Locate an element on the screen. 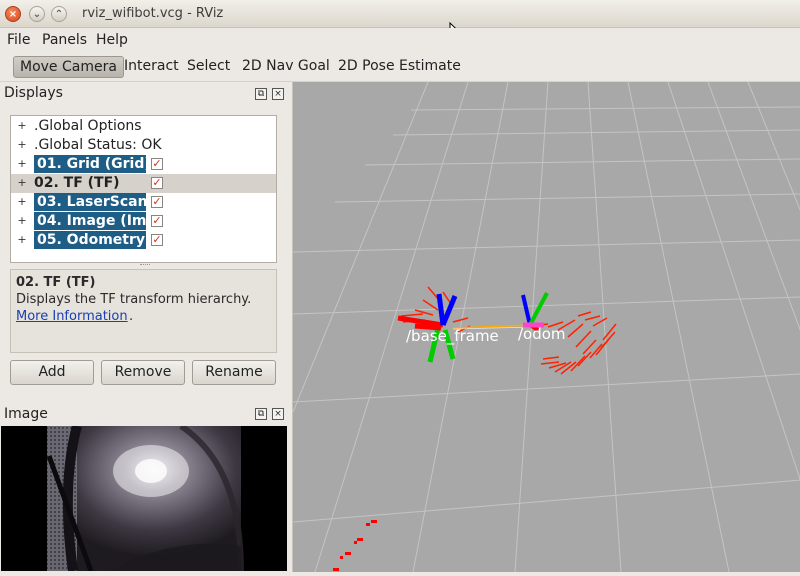 This screenshot has width=800, height=576. base-frame-label: /base_frame is located at coordinates (452, 336).